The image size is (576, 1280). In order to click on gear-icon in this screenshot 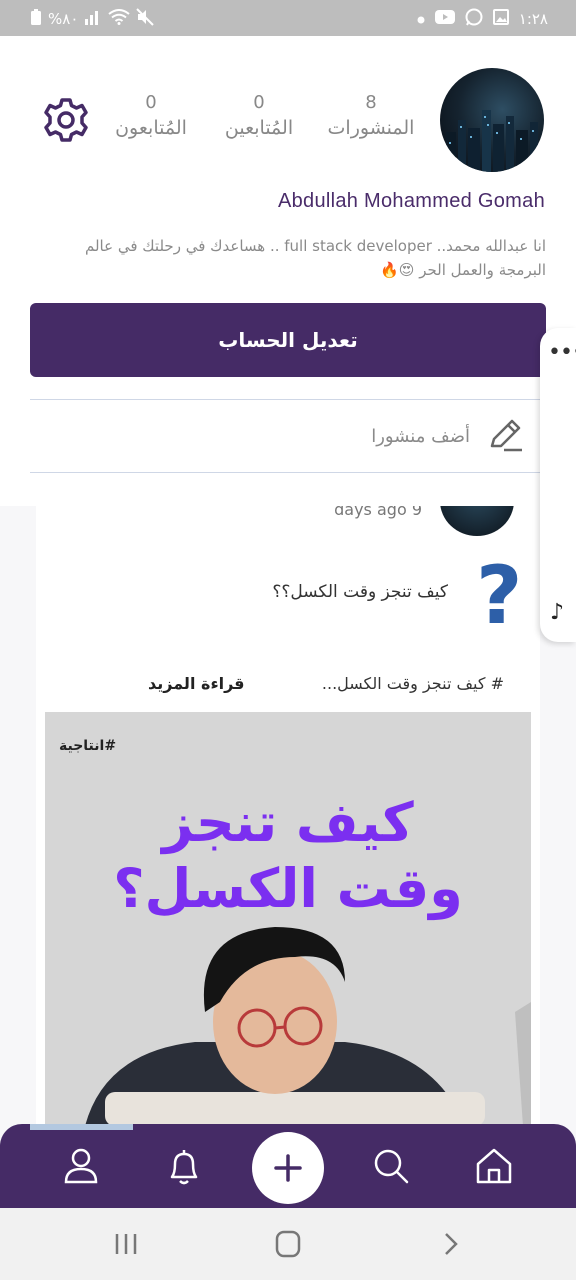, I will do `click(66, 120)`.